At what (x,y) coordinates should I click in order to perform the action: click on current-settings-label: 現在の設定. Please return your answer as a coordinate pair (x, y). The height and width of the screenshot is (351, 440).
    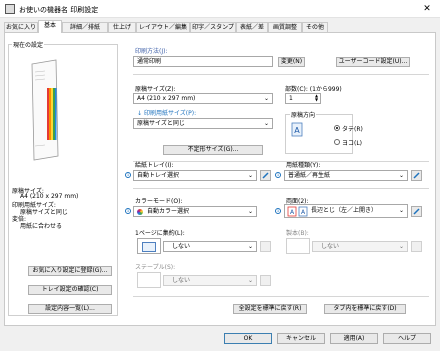
    Looking at the image, I should click on (28, 44).